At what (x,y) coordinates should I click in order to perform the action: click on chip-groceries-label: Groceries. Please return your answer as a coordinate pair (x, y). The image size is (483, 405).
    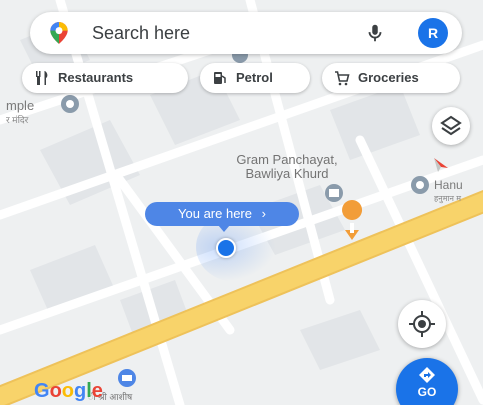
    Looking at the image, I should click on (388, 77).